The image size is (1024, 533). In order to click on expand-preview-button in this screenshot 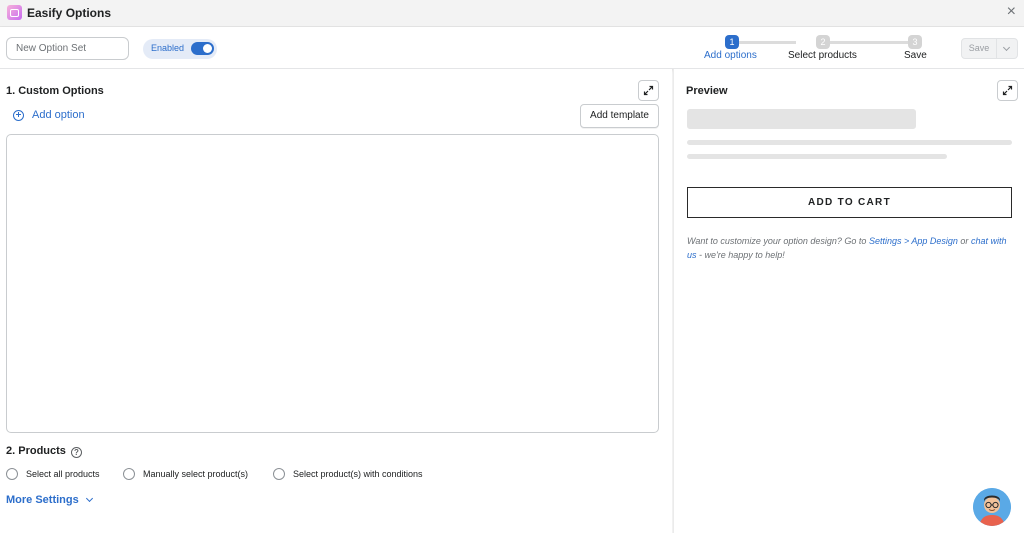, I will do `click(1007, 90)`.